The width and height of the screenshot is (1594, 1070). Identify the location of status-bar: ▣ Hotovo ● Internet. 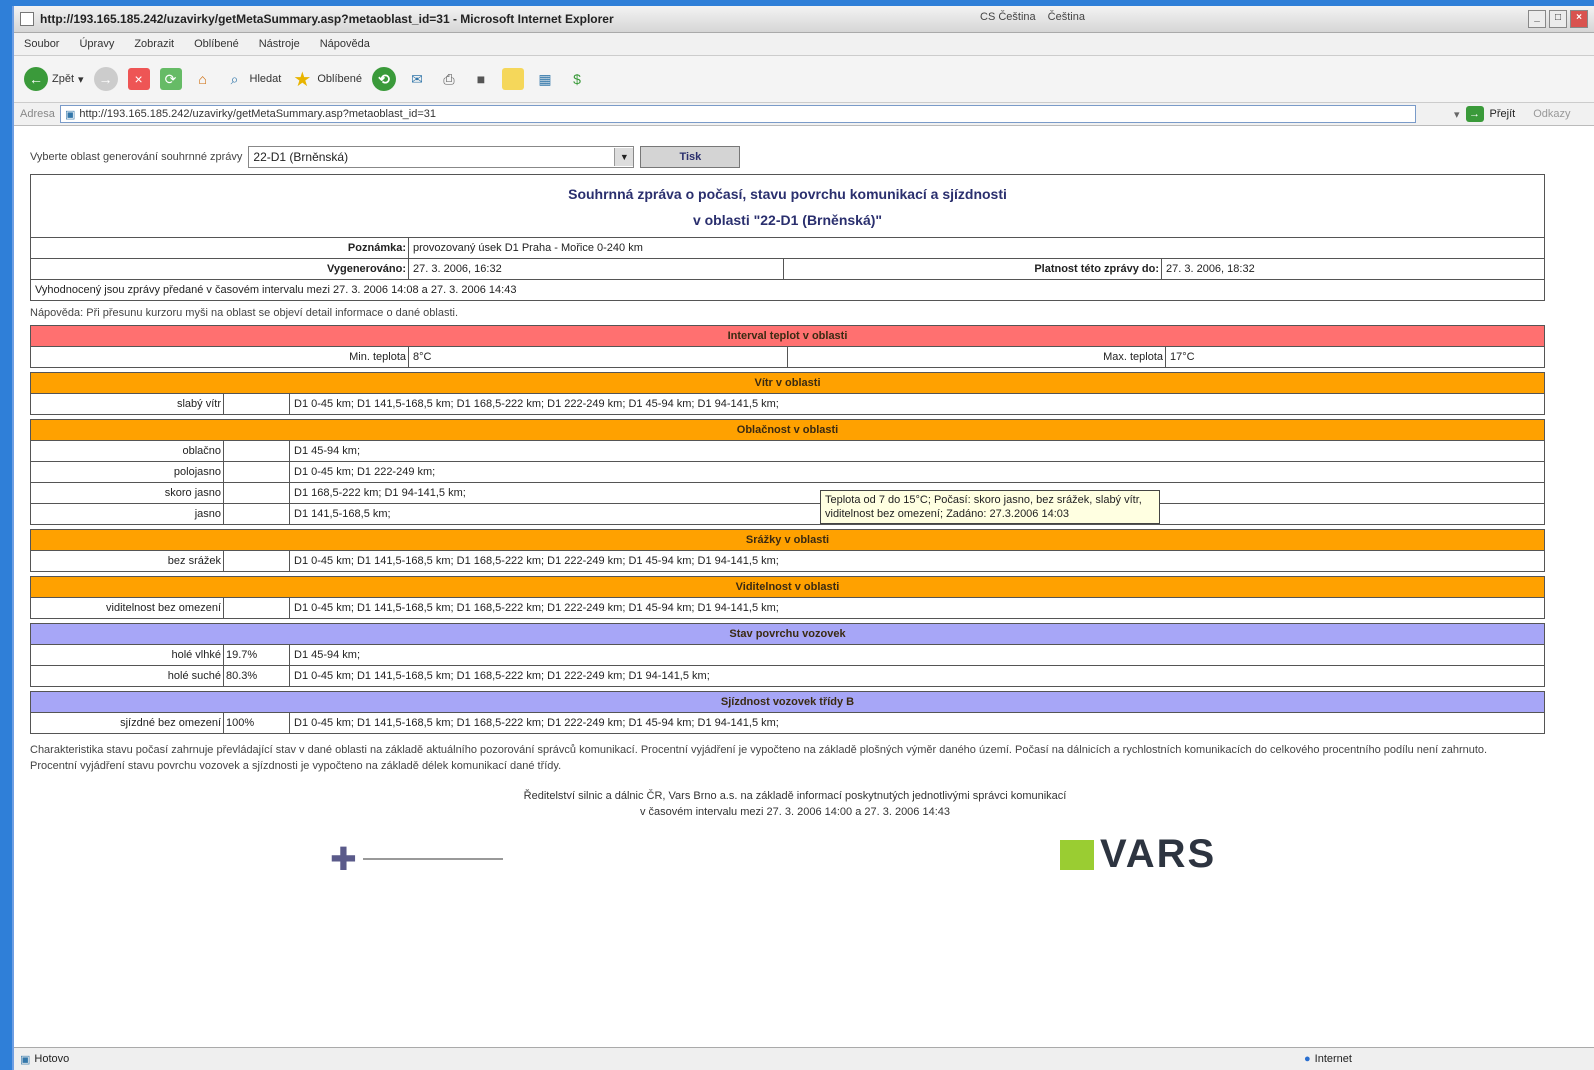
(804, 1058).